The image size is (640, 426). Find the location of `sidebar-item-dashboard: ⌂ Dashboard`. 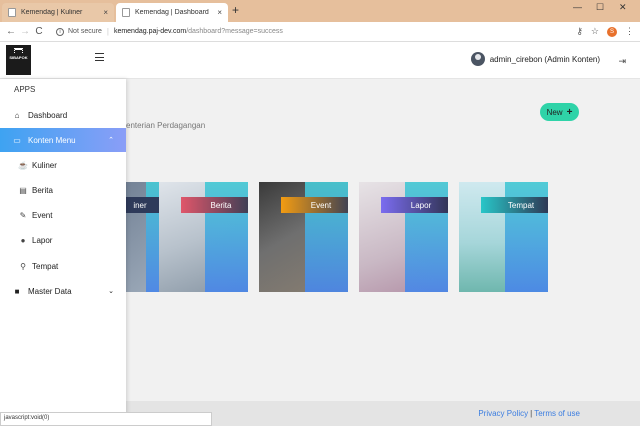

sidebar-item-dashboard: ⌂ Dashboard is located at coordinates (63, 115).